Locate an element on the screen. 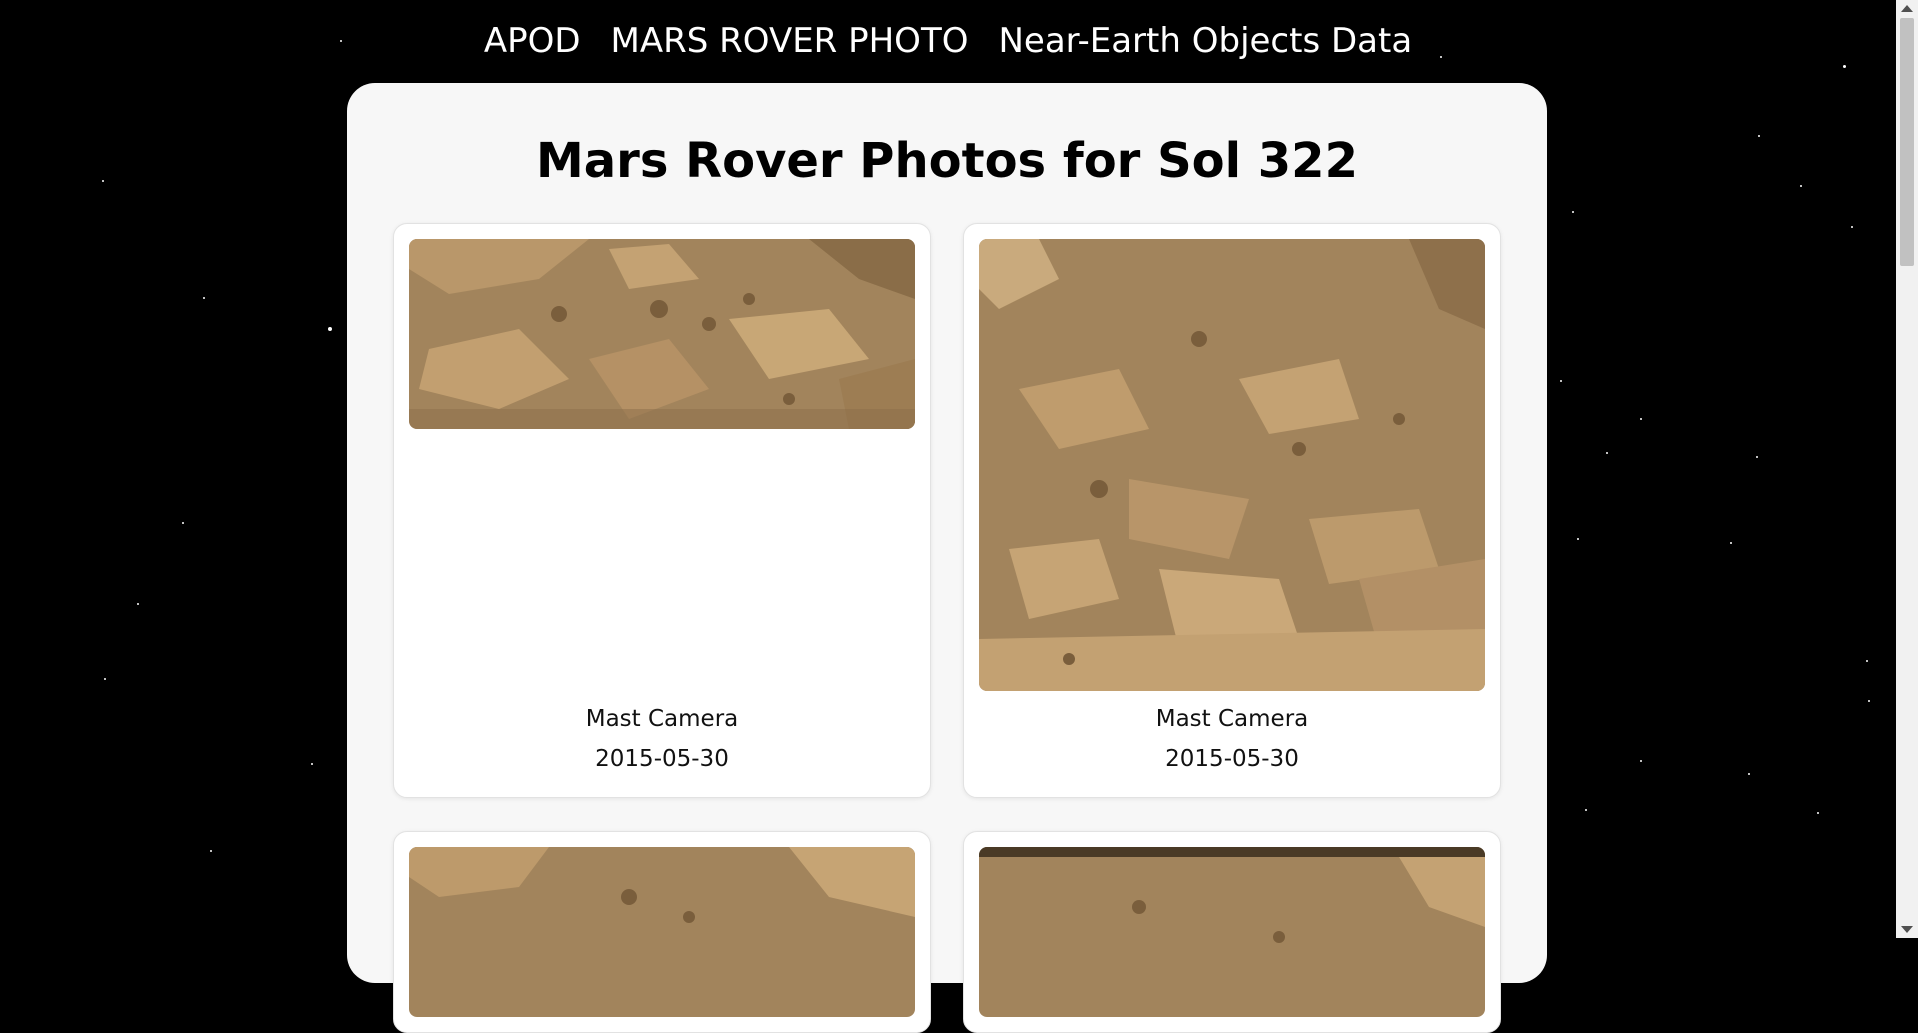 This screenshot has height=1033, width=1918. scrollbar-thumb is located at coordinates (1907, 142).